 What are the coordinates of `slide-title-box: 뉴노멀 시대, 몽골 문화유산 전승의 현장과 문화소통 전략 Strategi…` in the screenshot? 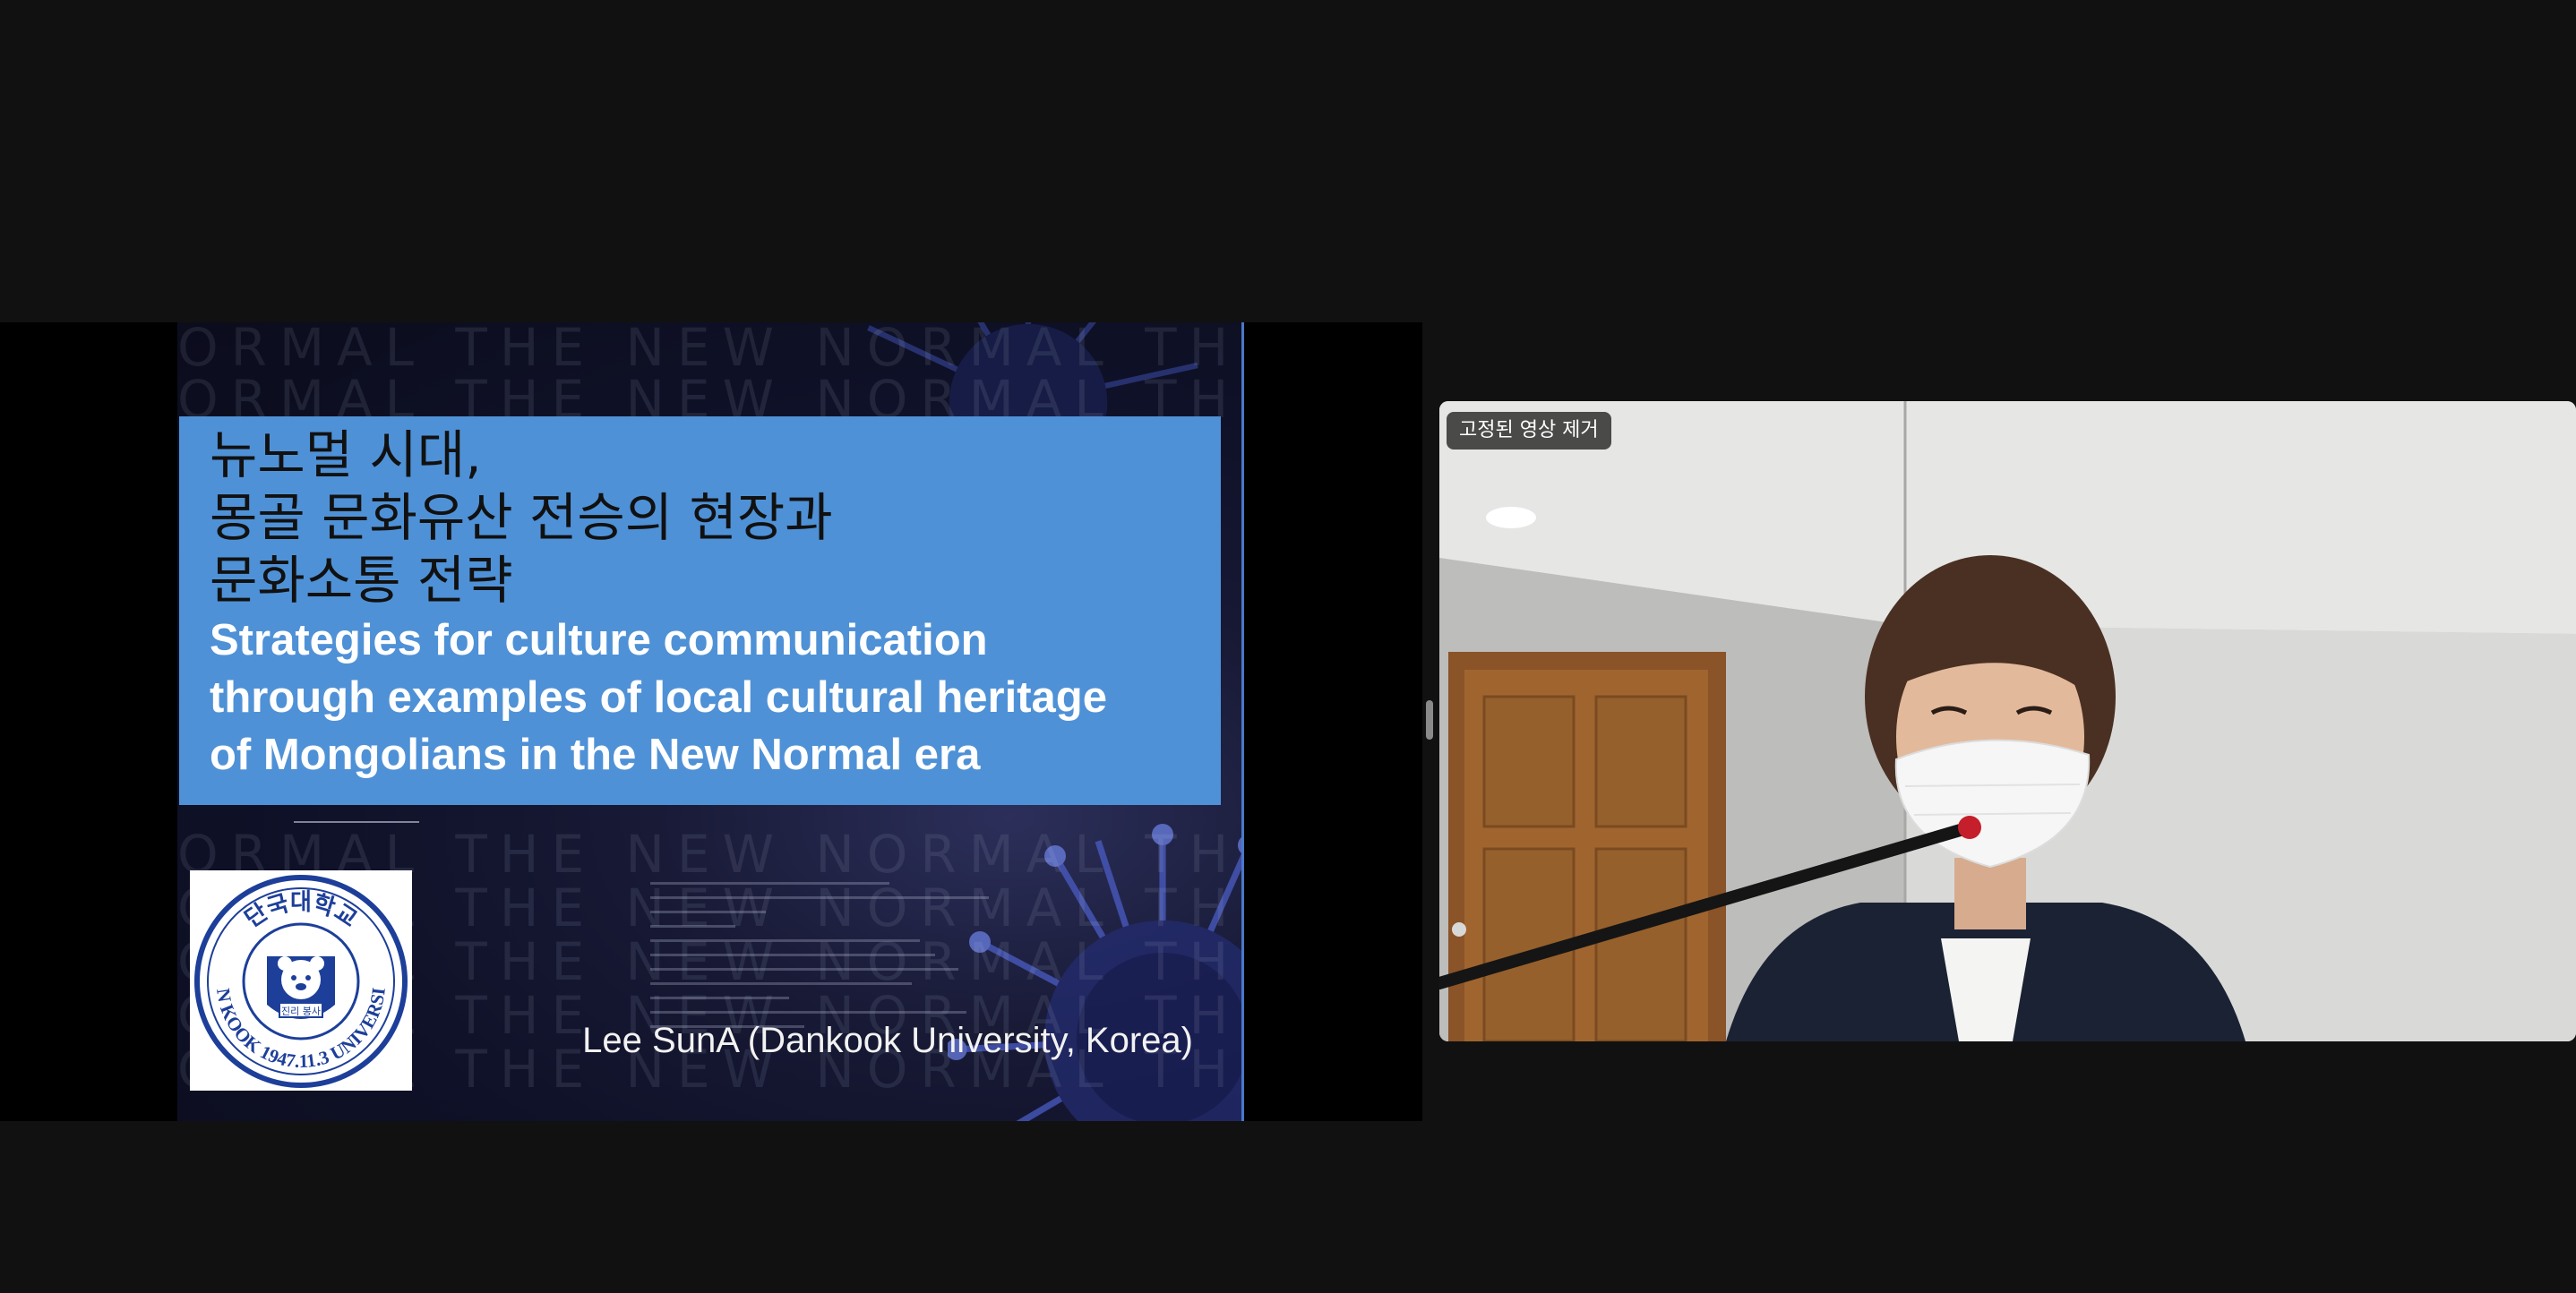 It's located at (700, 611).